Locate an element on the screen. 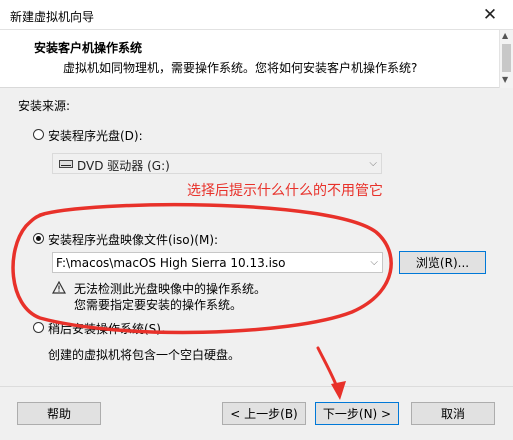 The image size is (513, 440). wizard-header: 安装客户机操作系统 虚拟机如同物理机，需要操作系统。您将如何安装客户机操作系统? is located at coordinates (256, 59).